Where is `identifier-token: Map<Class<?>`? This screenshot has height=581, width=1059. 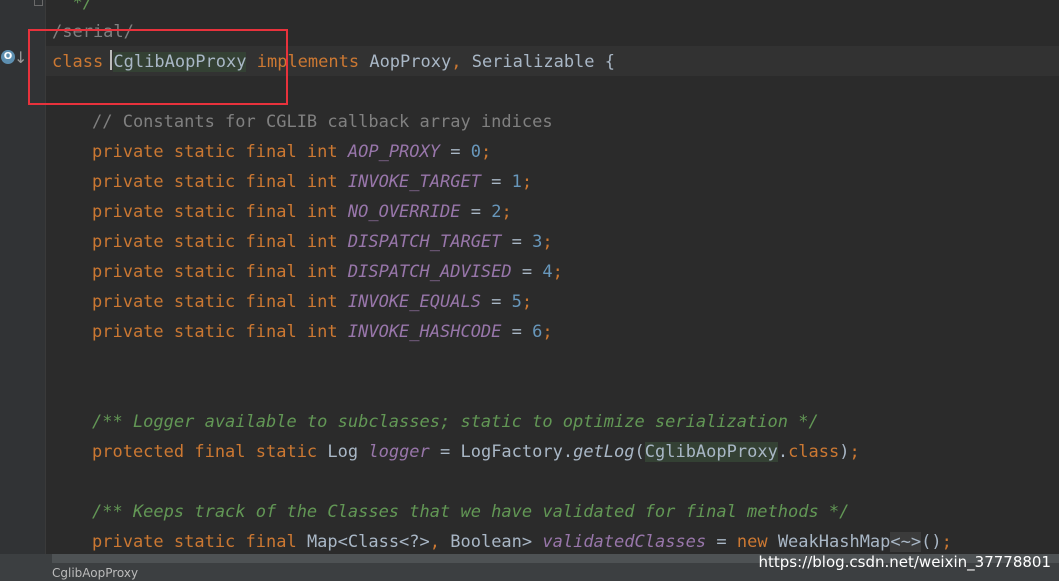 identifier-token: Map<Class<?> is located at coordinates (368, 542).